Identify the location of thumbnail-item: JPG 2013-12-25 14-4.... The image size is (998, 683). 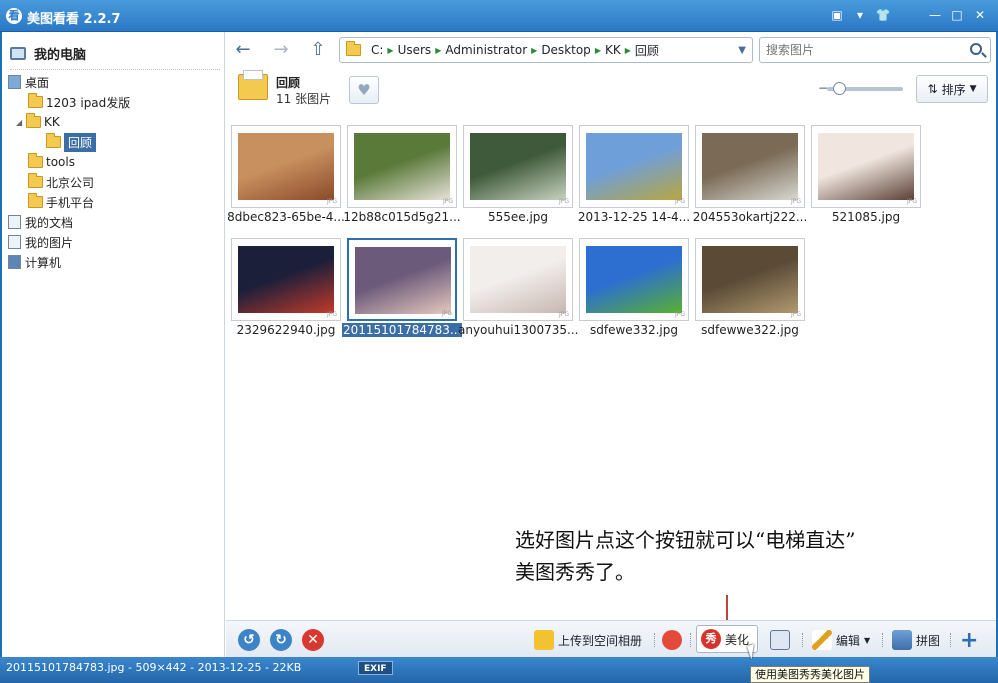
(634, 174).